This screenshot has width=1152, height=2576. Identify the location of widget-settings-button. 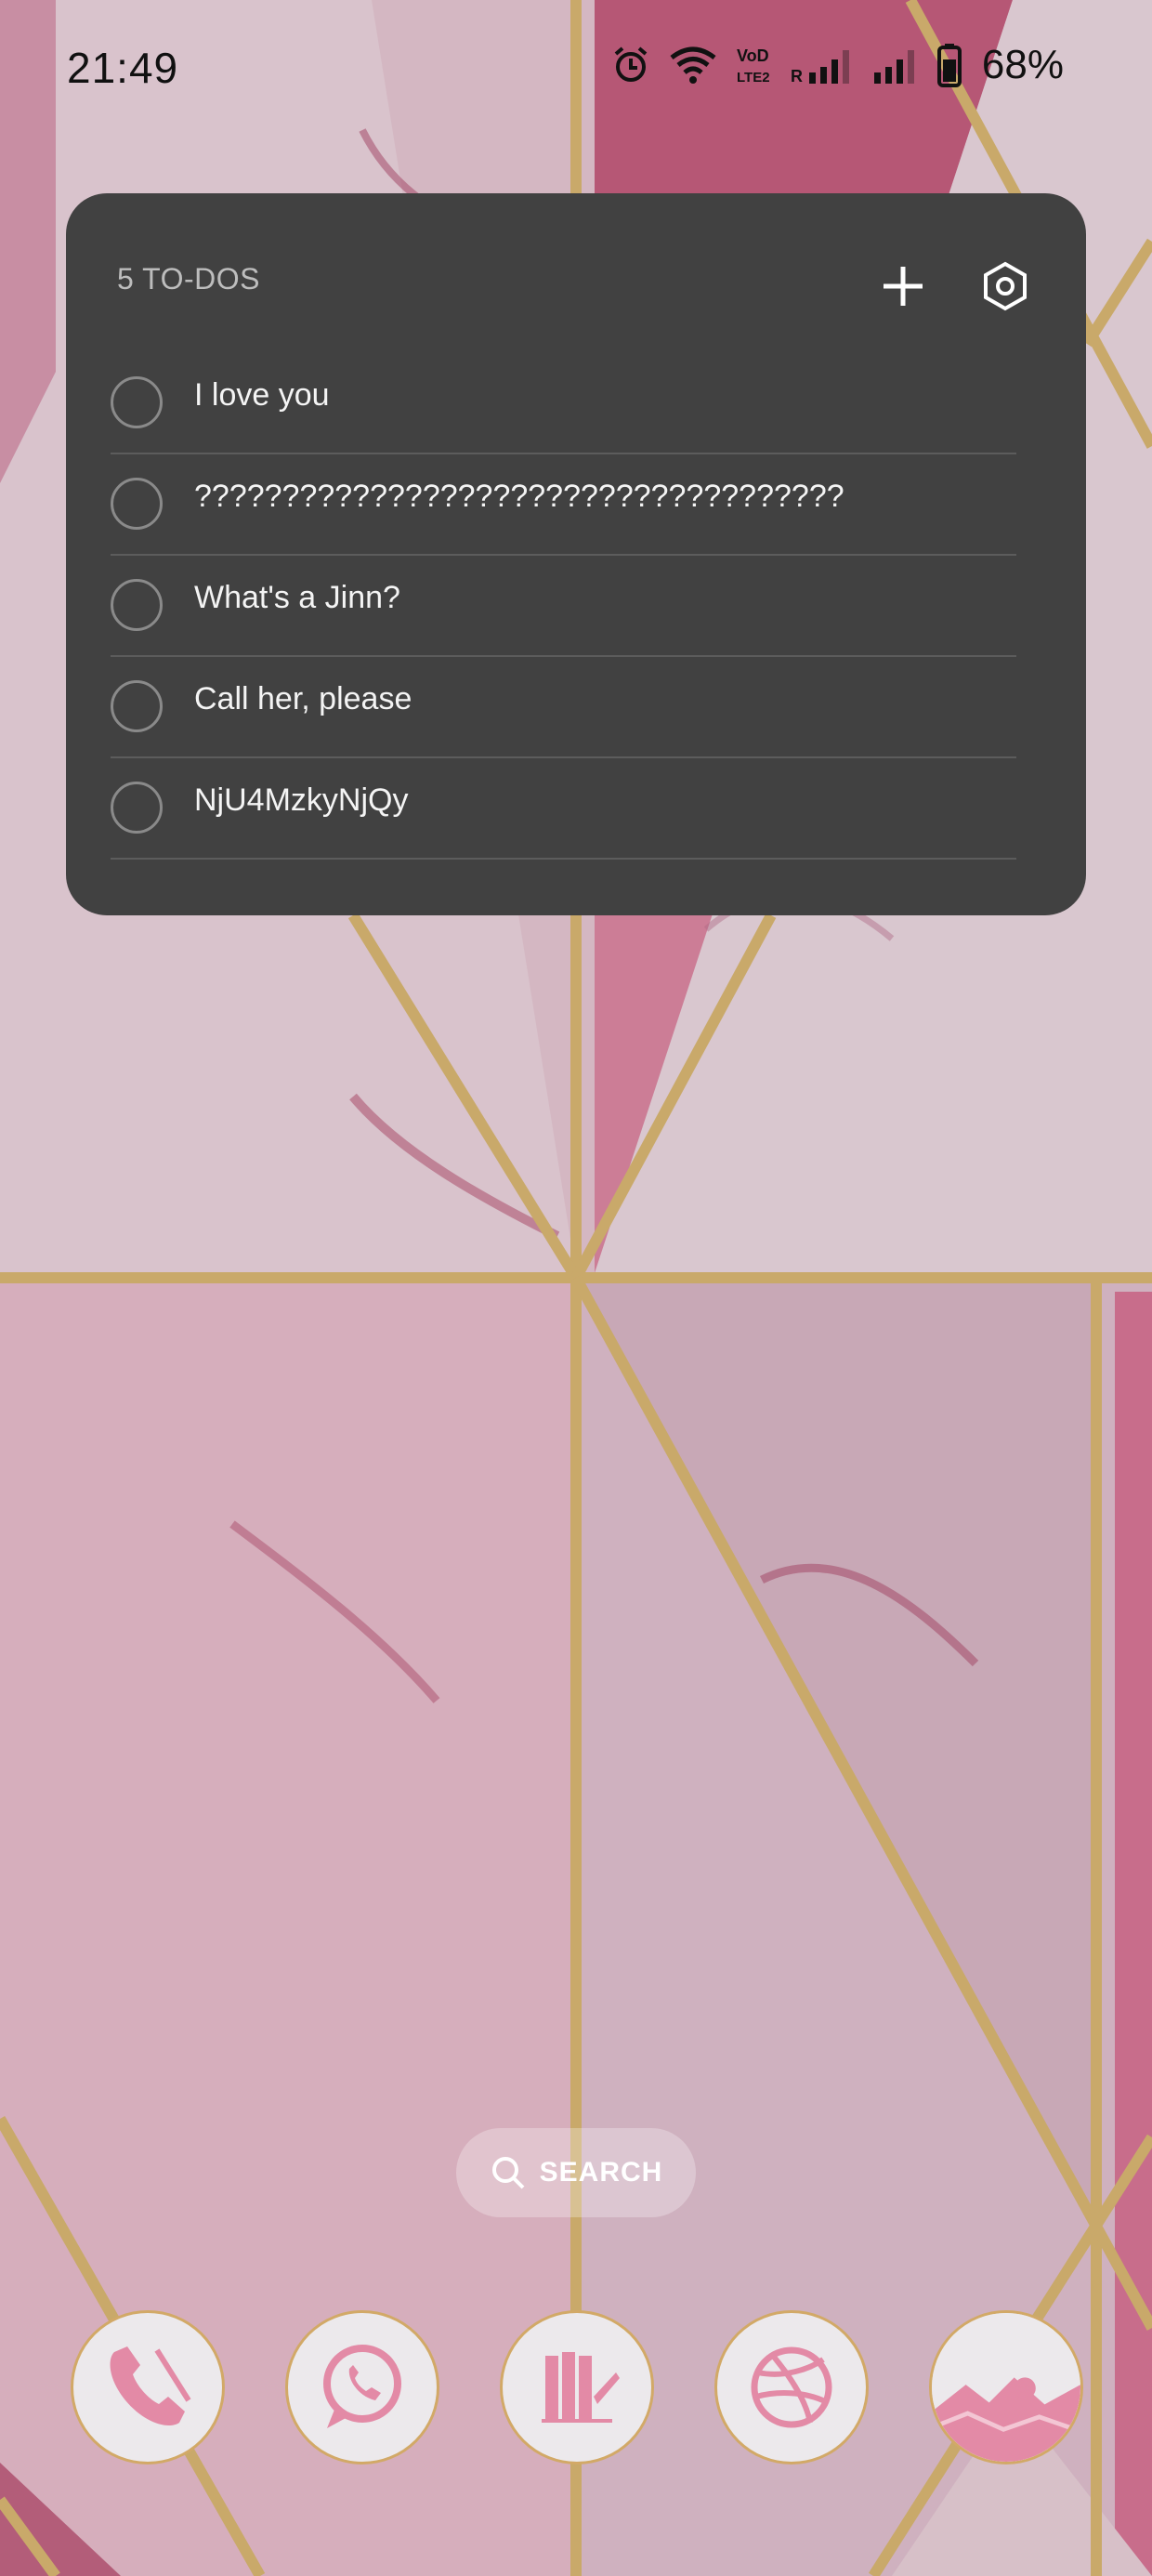
(1006, 286).